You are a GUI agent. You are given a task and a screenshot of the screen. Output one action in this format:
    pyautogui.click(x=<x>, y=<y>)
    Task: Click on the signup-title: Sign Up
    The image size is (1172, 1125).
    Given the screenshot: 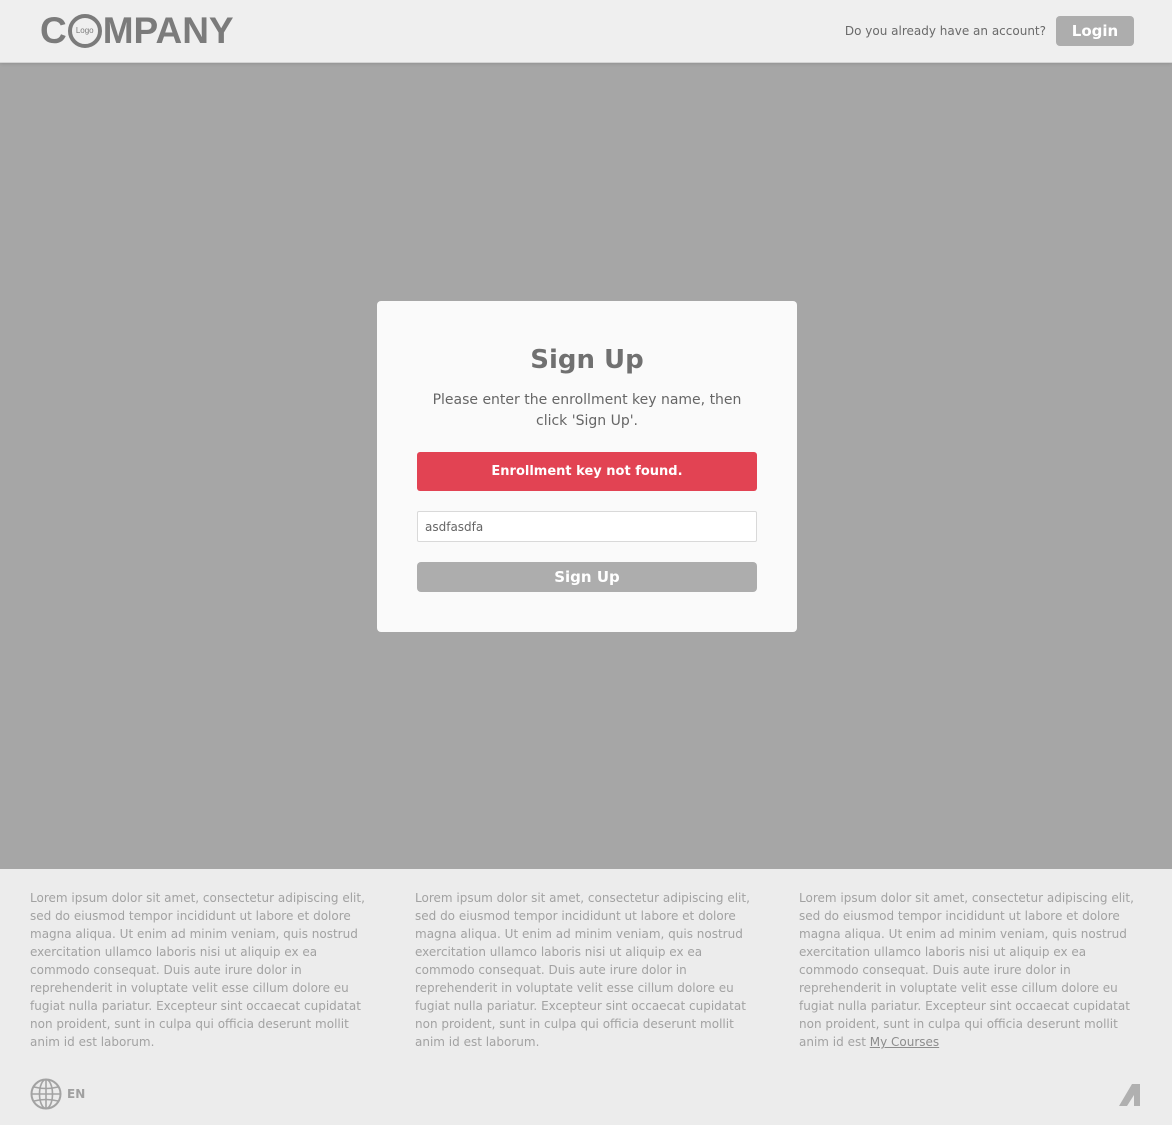 What is the action you would take?
    pyautogui.click(x=587, y=360)
    